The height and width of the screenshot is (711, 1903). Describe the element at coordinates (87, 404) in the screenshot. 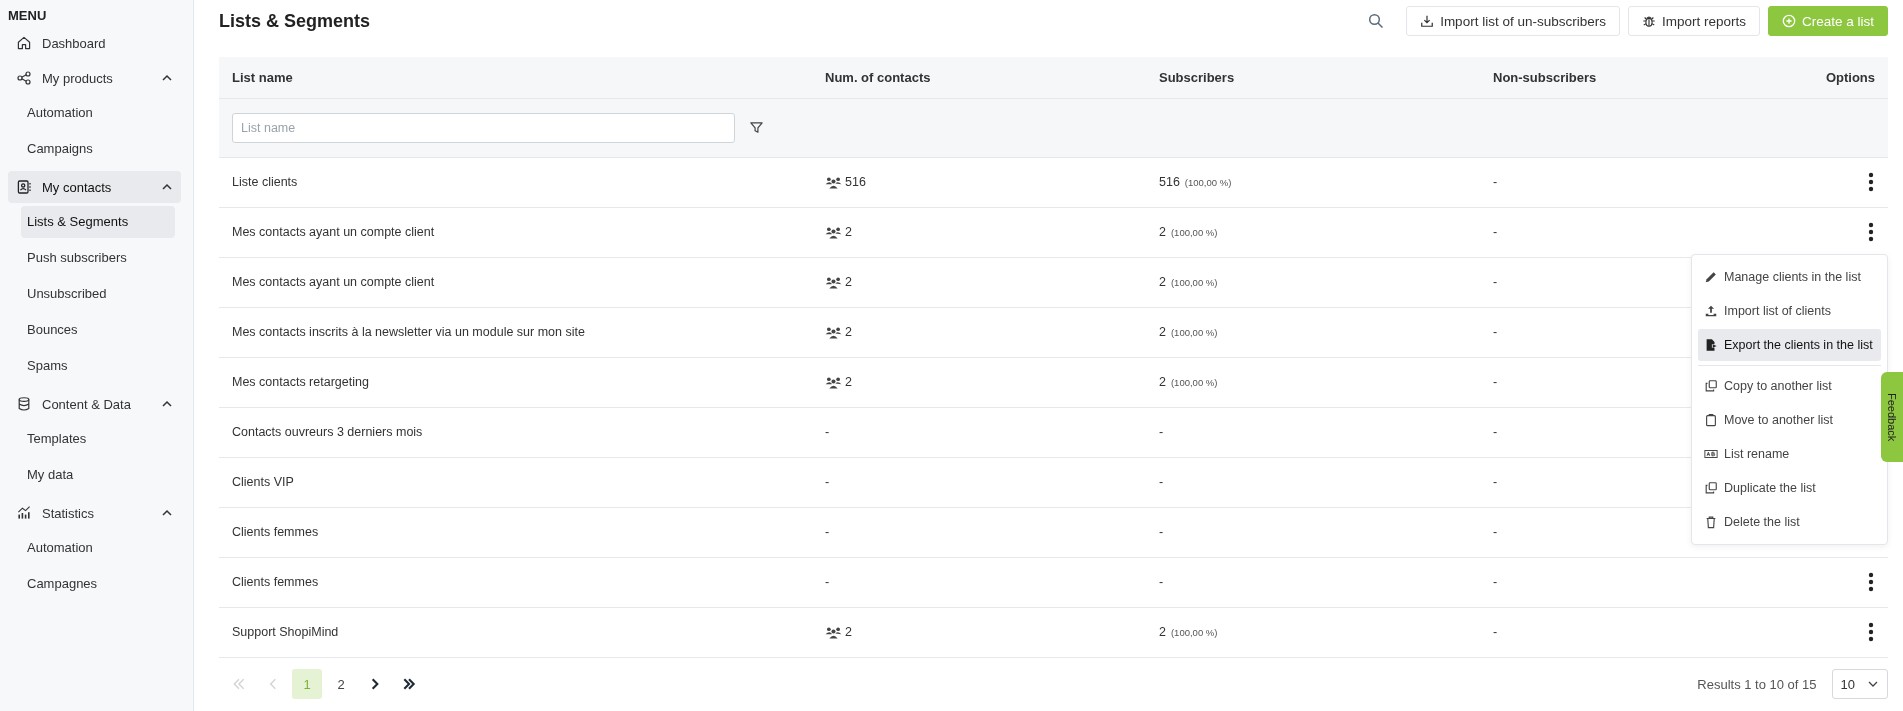

I see `nav-label: Content & Data` at that location.